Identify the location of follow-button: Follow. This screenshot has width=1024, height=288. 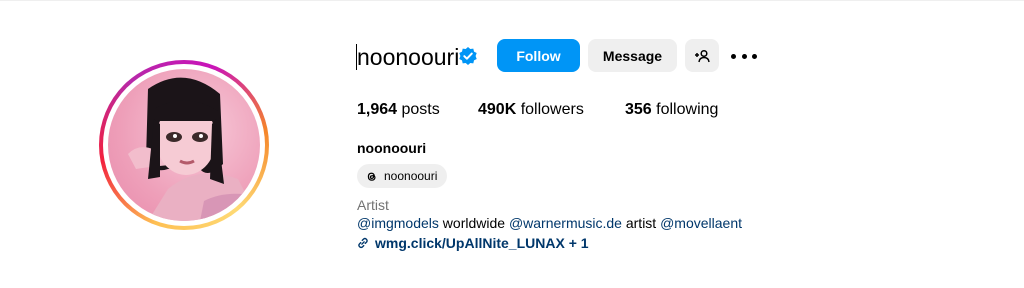
(538, 55).